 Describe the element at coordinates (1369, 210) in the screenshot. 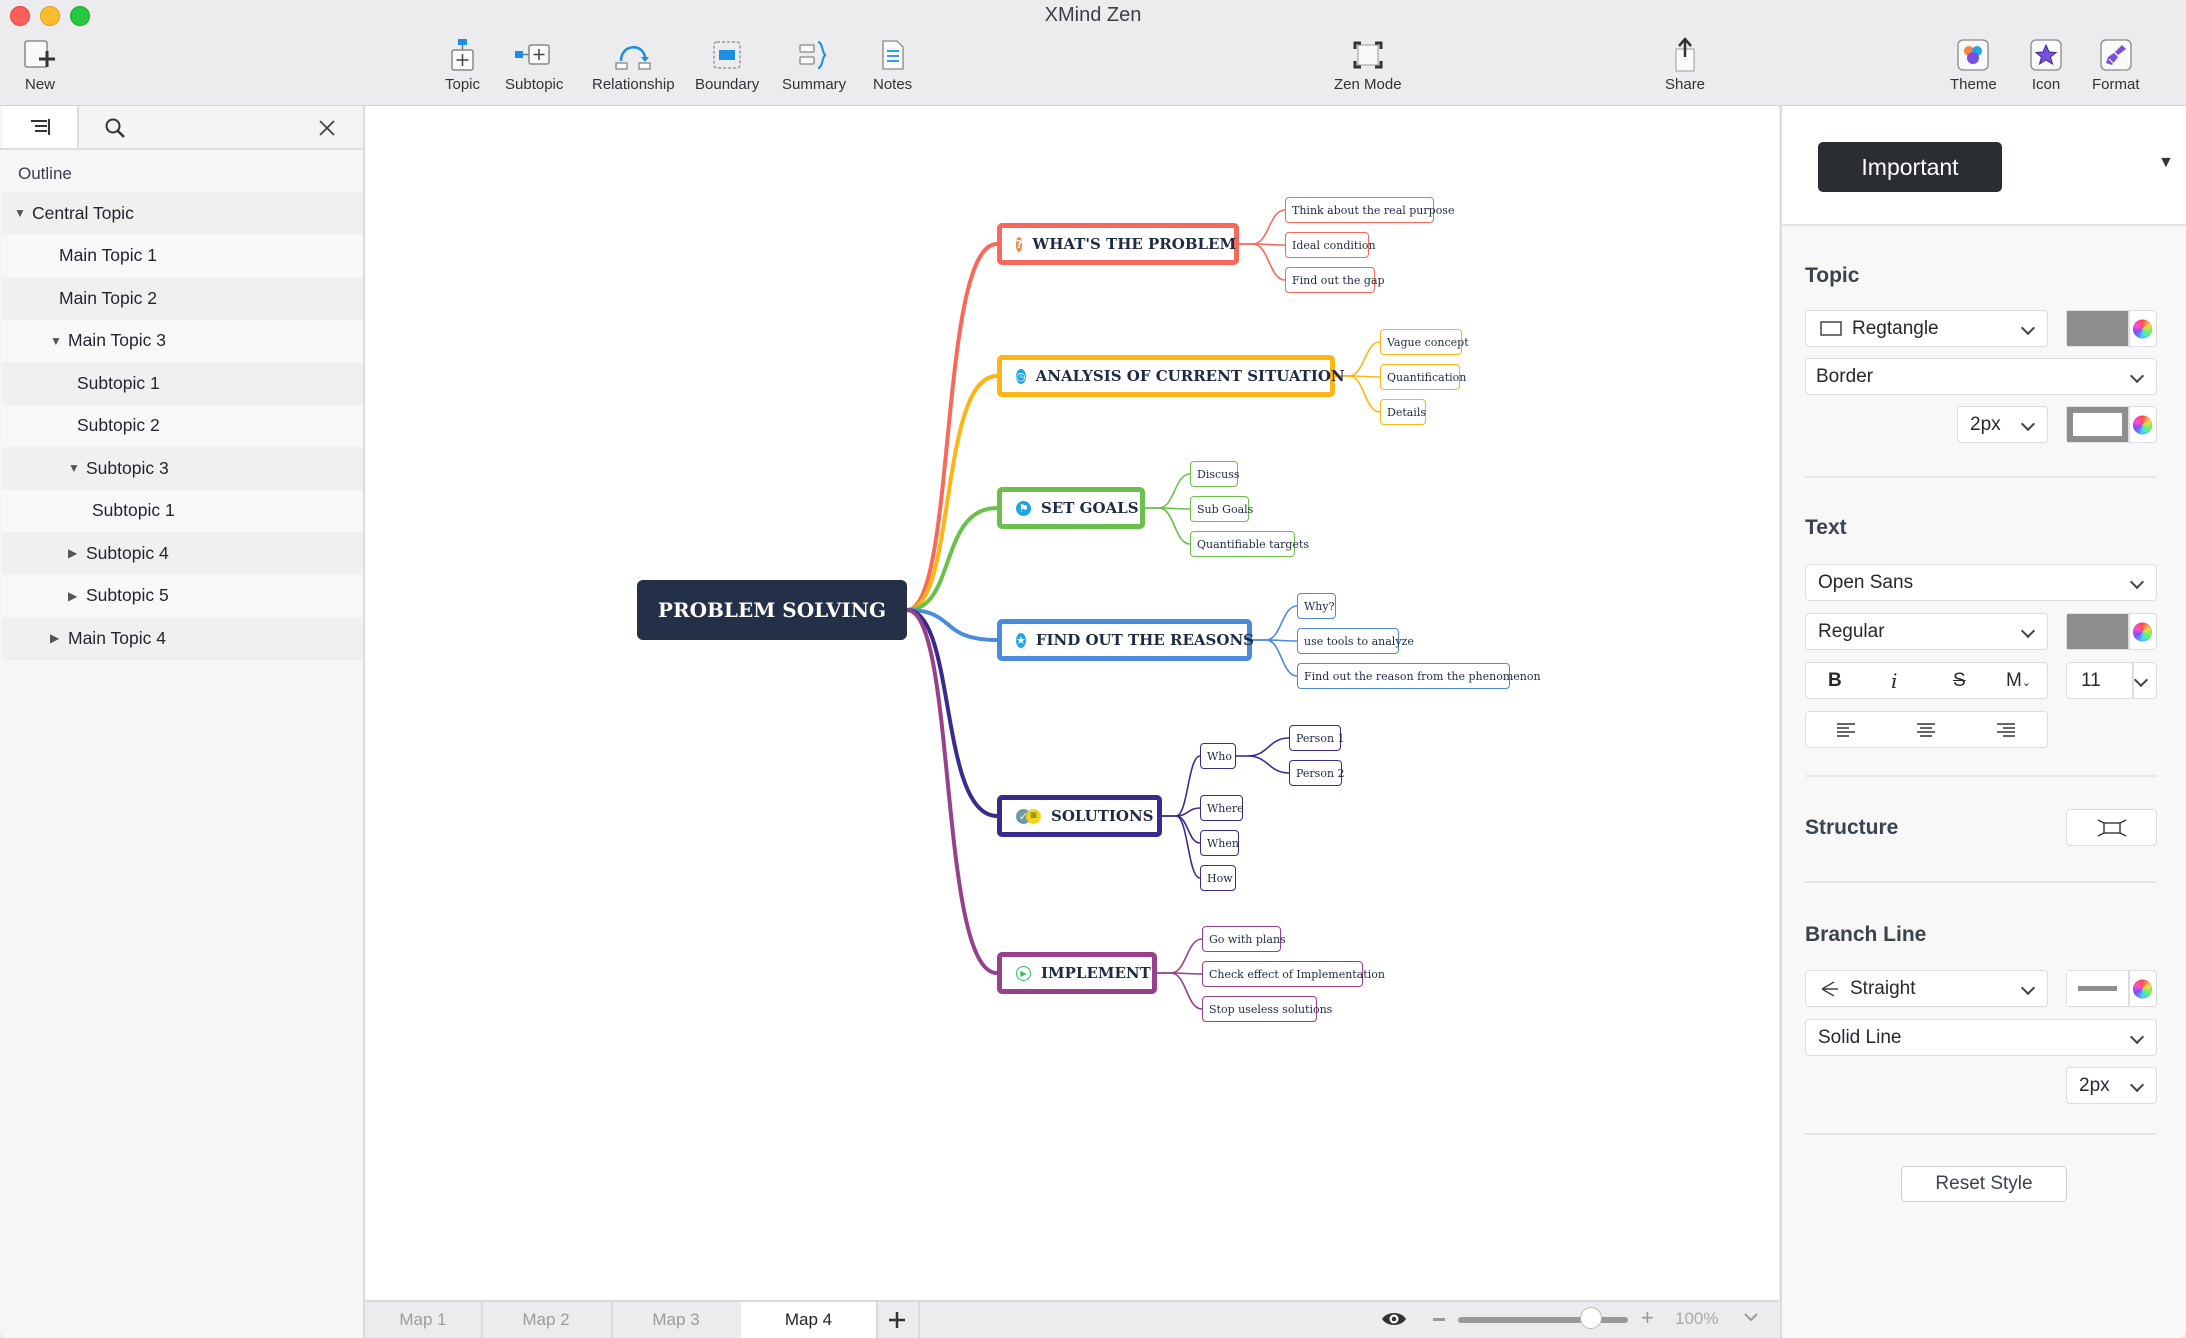

I see `subtopic: Think about the real purpose` at that location.